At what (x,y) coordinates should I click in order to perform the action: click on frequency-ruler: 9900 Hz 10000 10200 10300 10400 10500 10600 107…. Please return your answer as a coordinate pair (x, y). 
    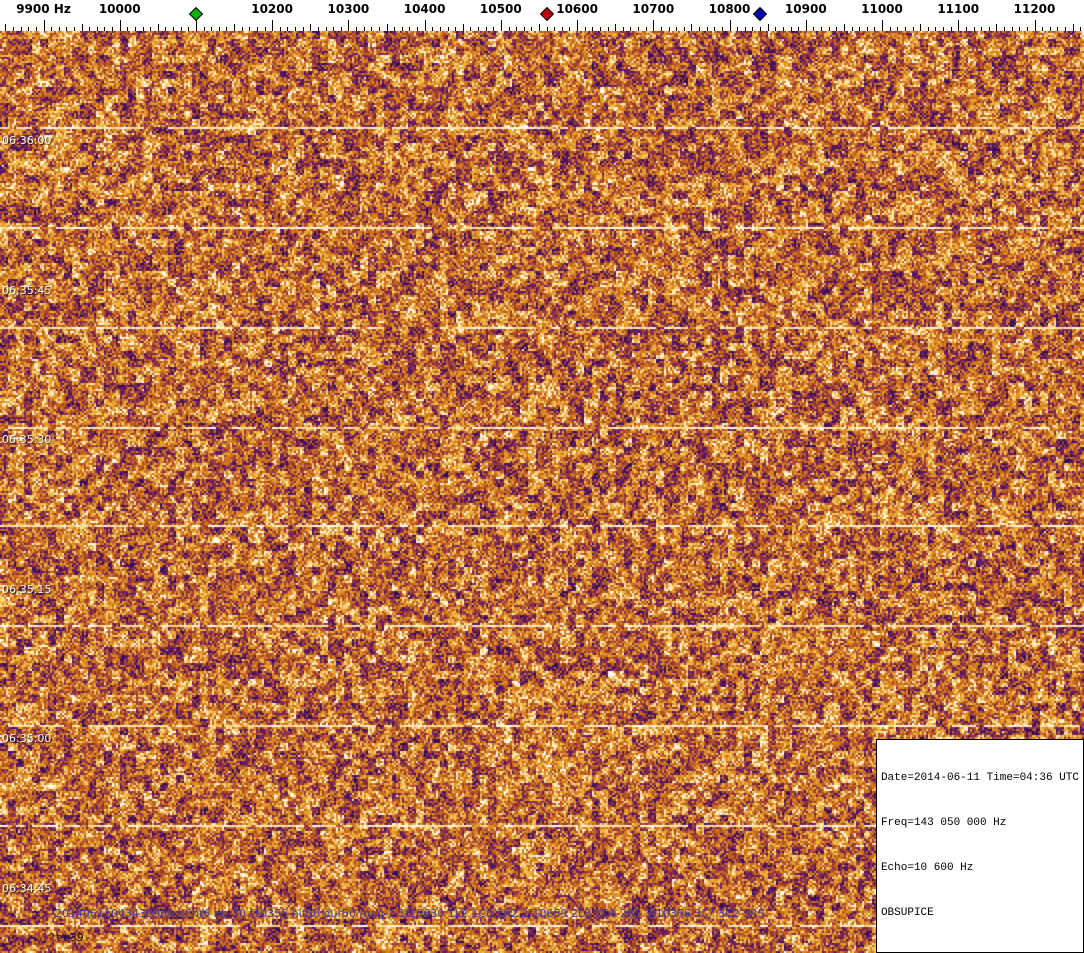
    Looking at the image, I should click on (542, 15).